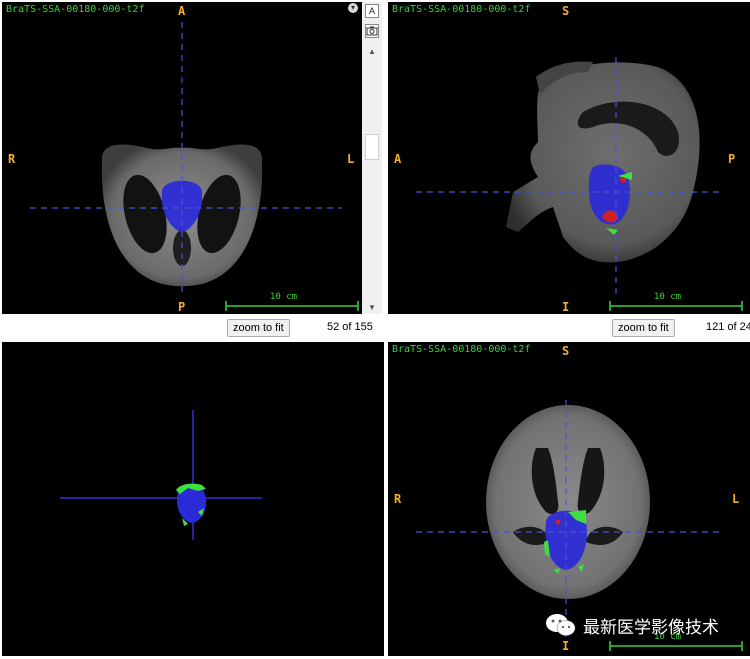  What do you see at coordinates (372, 180) in the screenshot?
I see `slice-scrollbar: ▲ ▼` at bounding box center [372, 180].